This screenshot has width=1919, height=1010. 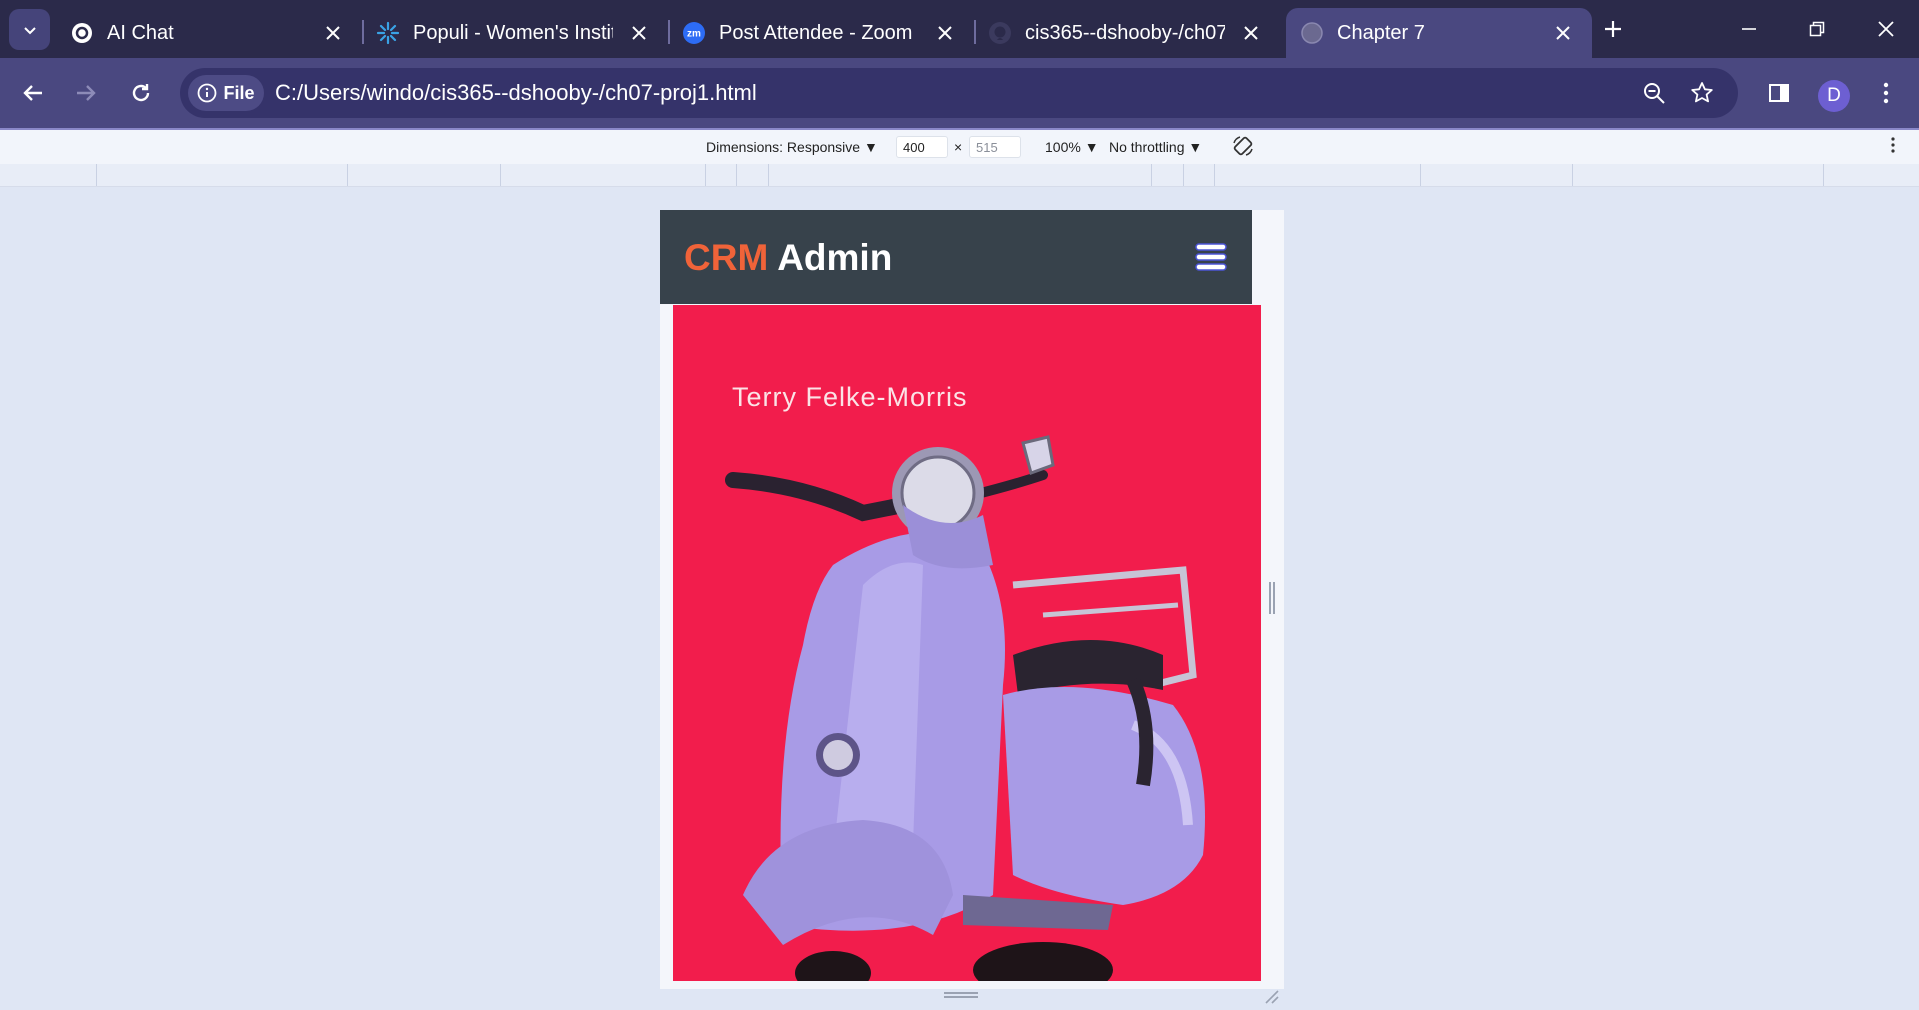 I want to click on info-icon, so click(x=207, y=93).